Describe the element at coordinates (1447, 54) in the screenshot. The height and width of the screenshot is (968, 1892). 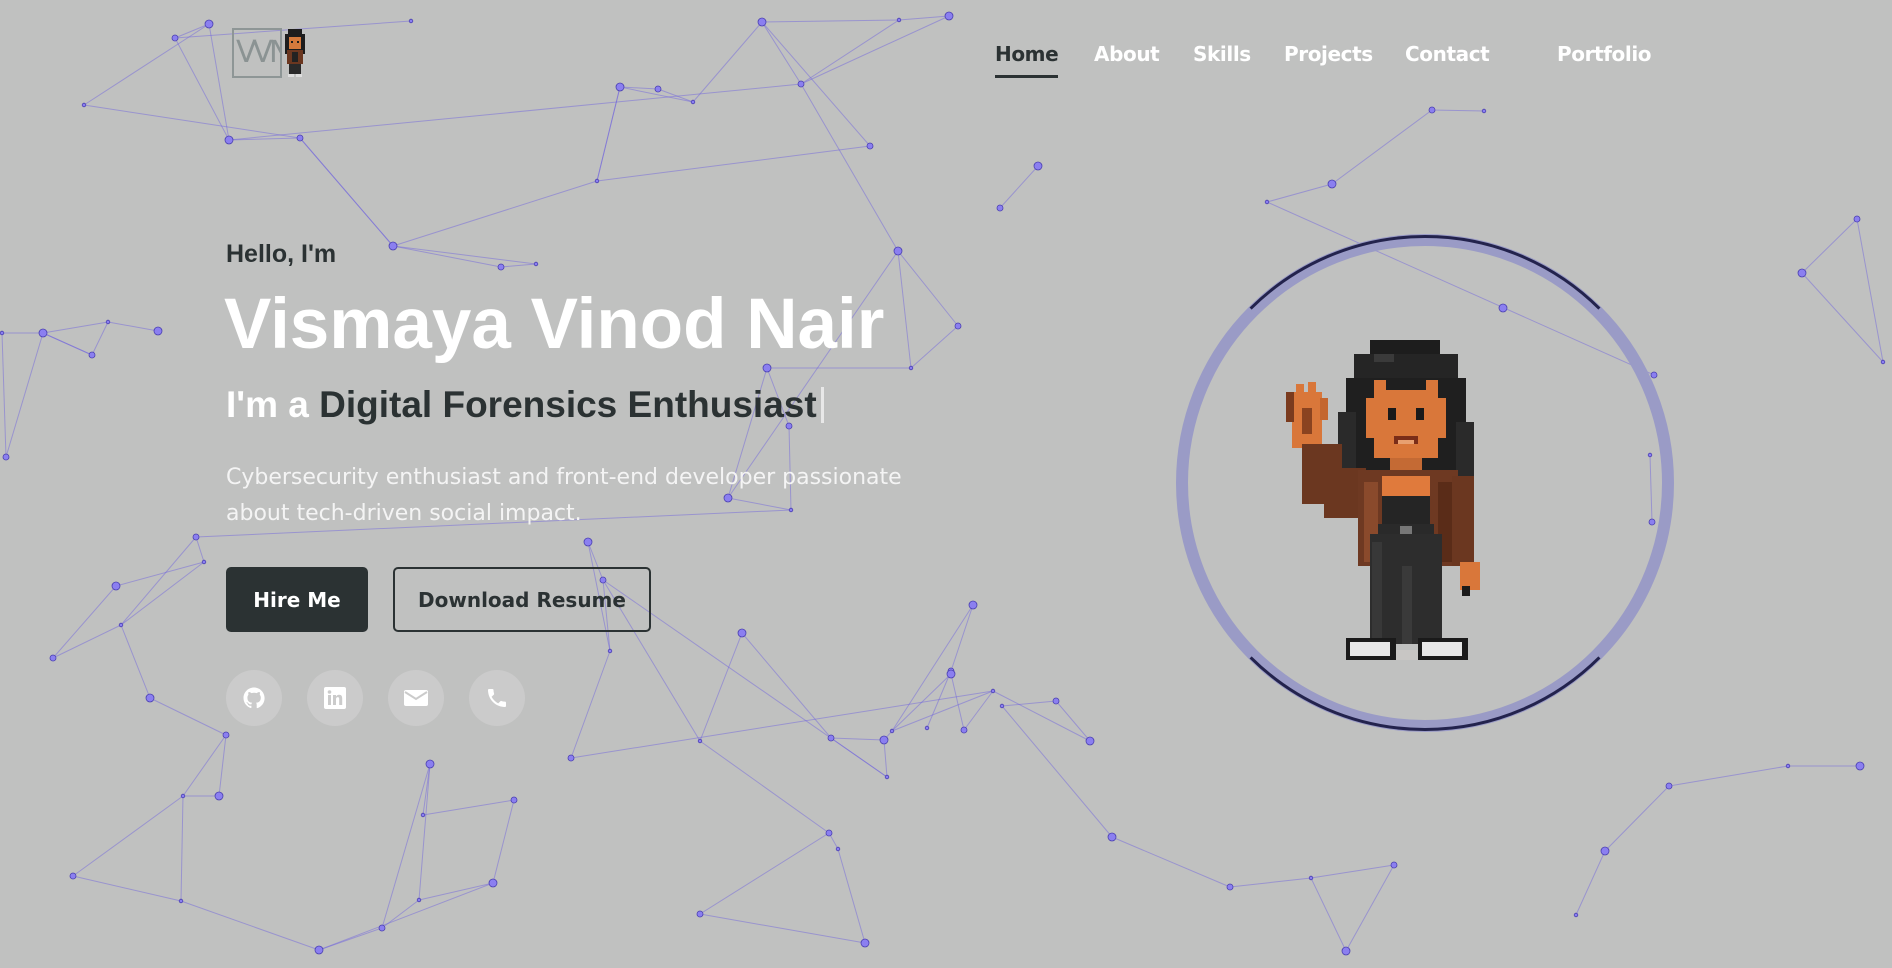
I see `nav-contact: Contact` at that location.